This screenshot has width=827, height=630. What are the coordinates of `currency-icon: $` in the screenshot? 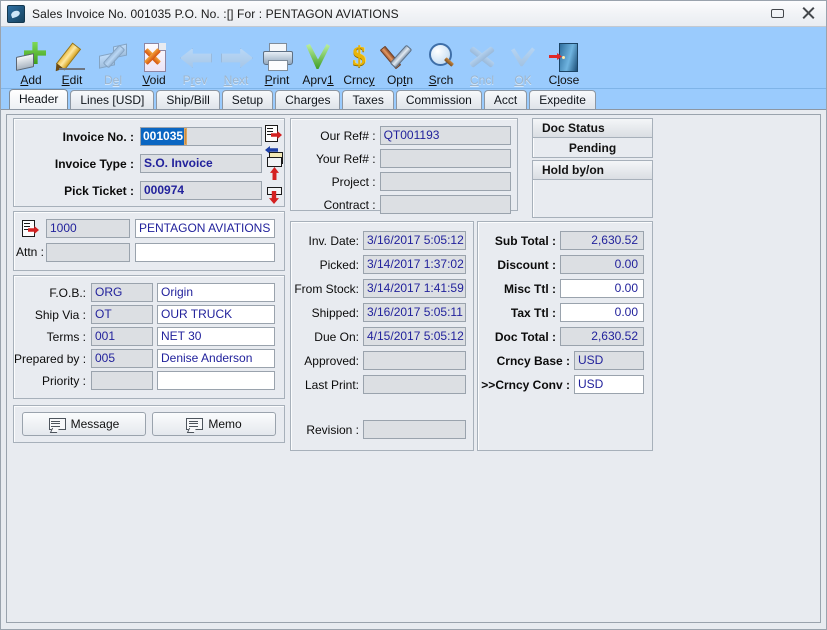 It's located at (359, 56).